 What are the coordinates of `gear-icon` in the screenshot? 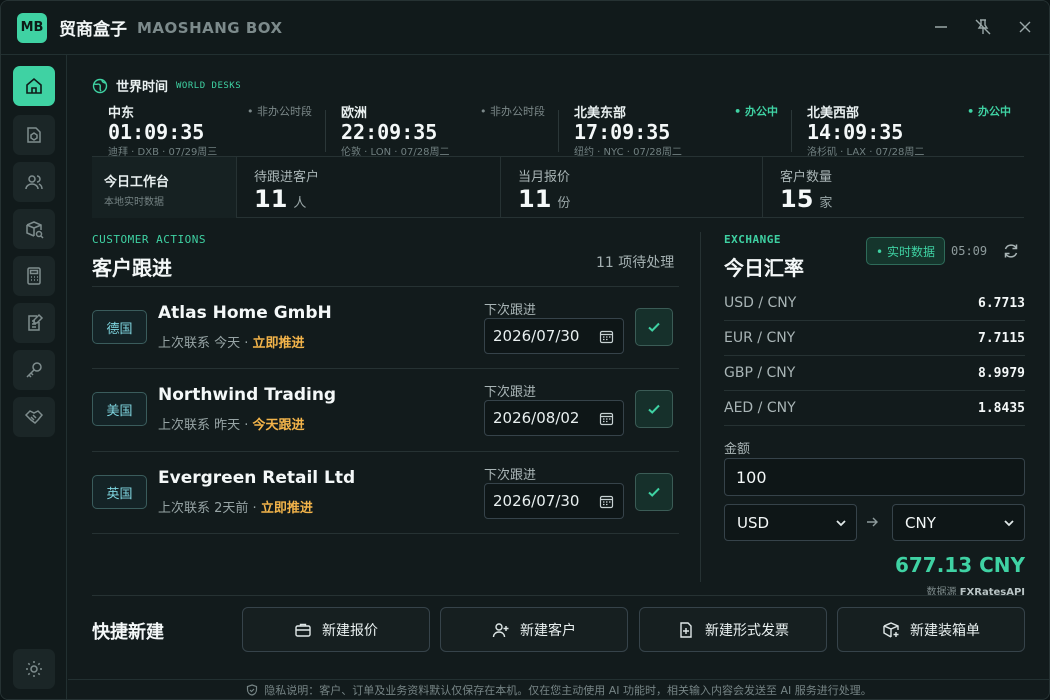 It's located at (34, 669).